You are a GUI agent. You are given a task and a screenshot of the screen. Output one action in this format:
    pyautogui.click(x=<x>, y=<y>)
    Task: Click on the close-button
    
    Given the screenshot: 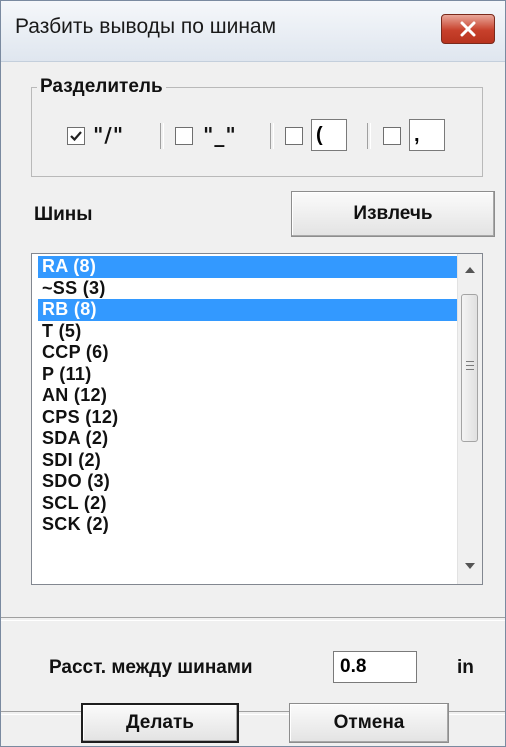 What is the action you would take?
    pyautogui.click(x=468, y=29)
    